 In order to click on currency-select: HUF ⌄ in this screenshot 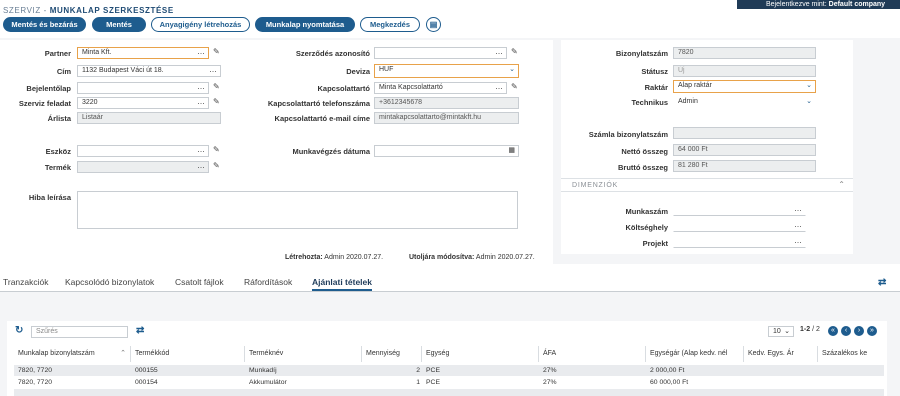, I will do `click(446, 71)`.